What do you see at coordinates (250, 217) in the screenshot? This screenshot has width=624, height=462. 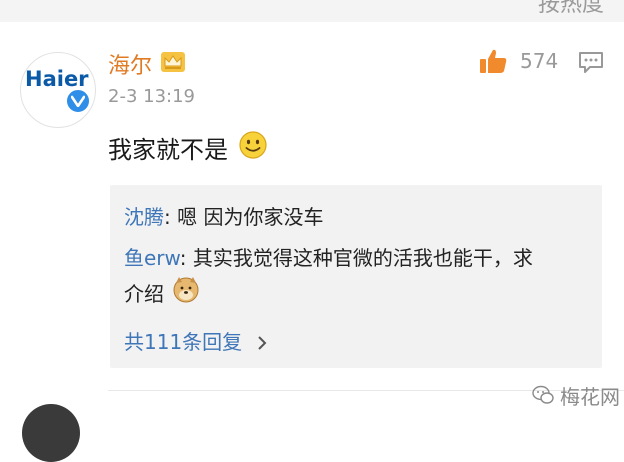 I see `reply-text: 嗯 因为你家没车` at bounding box center [250, 217].